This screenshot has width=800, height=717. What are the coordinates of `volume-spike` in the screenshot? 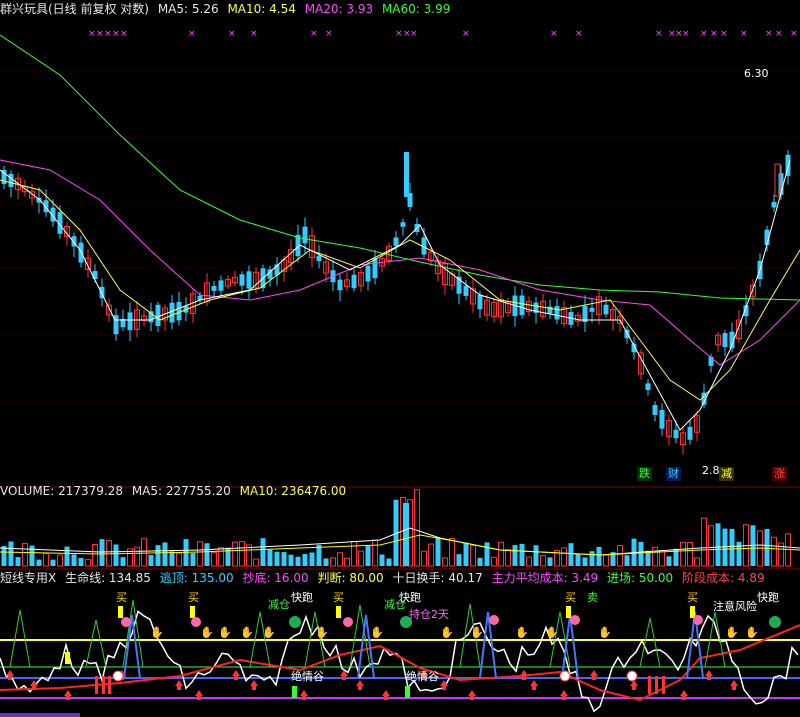 It's located at (406, 534).